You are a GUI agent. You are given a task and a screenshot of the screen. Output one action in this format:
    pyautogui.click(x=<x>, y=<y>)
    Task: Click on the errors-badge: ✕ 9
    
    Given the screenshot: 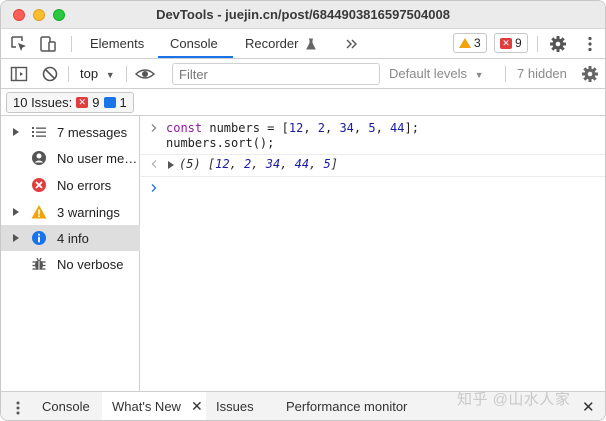 What is the action you would take?
    pyautogui.click(x=511, y=43)
    